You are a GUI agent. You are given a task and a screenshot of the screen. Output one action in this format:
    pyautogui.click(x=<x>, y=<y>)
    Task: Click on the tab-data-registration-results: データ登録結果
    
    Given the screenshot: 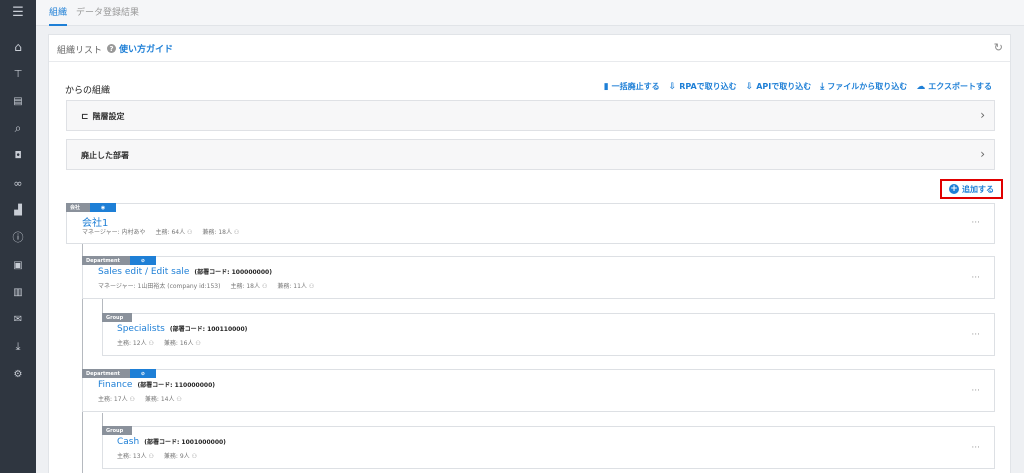 What is the action you would take?
    pyautogui.click(x=107, y=11)
    